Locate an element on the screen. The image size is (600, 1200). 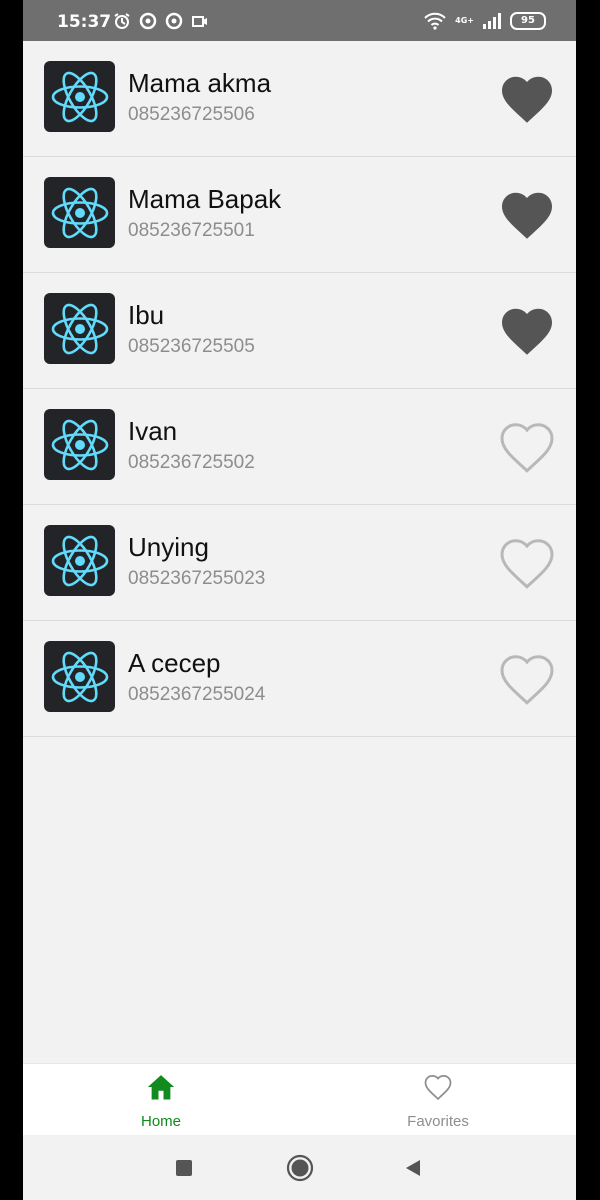
notification-icons is located at coordinates (161, 21).